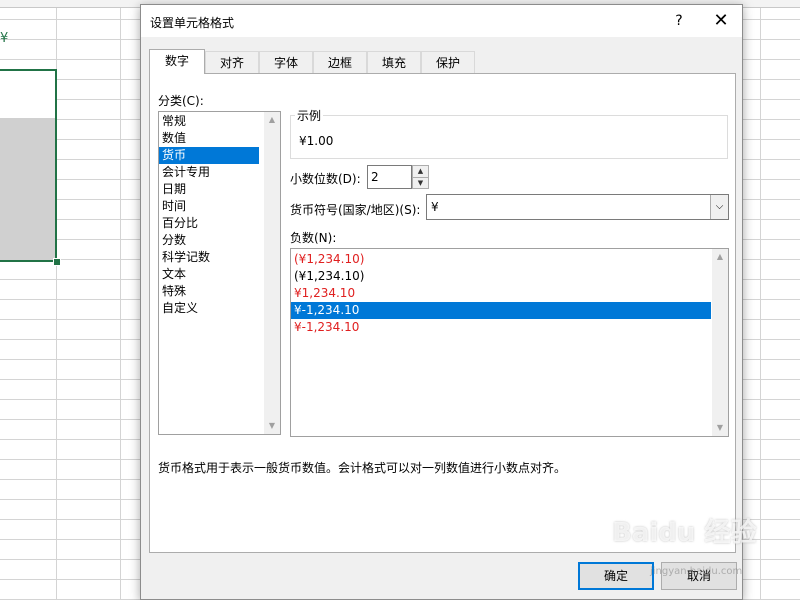  What do you see at coordinates (4, 38) in the screenshot?
I see `cell-text-fragment: ¥` at bounding box center [4, 38].